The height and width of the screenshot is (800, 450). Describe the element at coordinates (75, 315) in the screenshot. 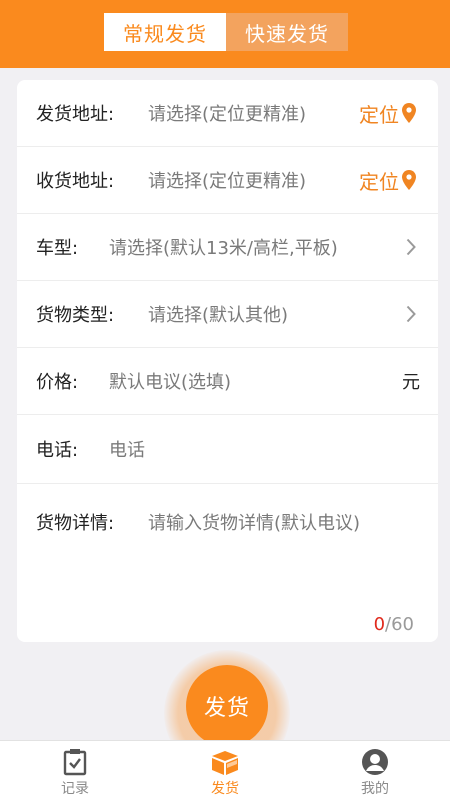

I see `cargo-type-label: 货物类型:` at that location.